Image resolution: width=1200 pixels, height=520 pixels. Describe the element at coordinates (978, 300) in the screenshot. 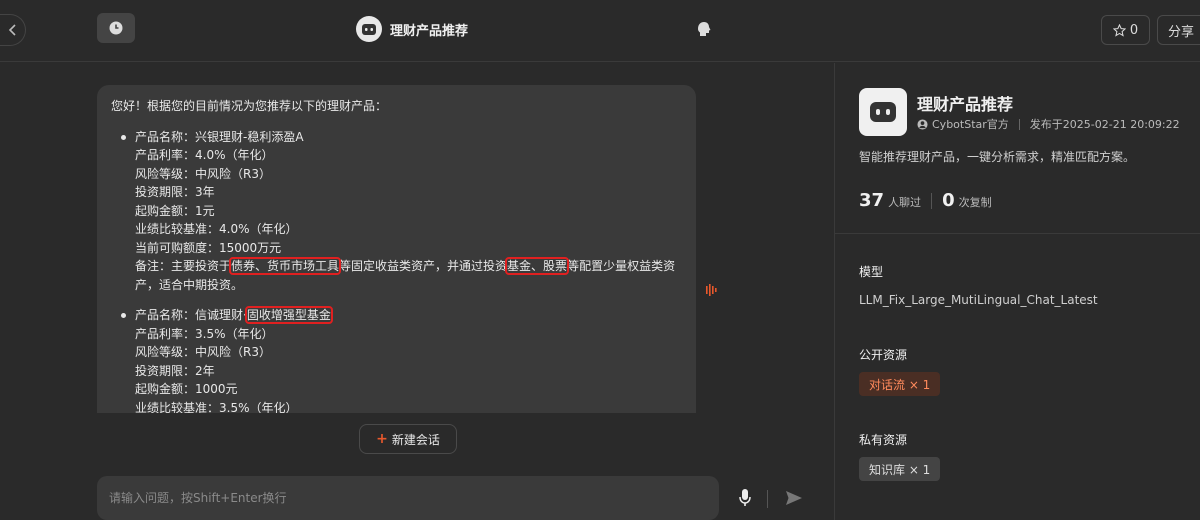

I see `model-value: LLM_Fix_Large_MutiLingual_Chat_Latest` at that location.